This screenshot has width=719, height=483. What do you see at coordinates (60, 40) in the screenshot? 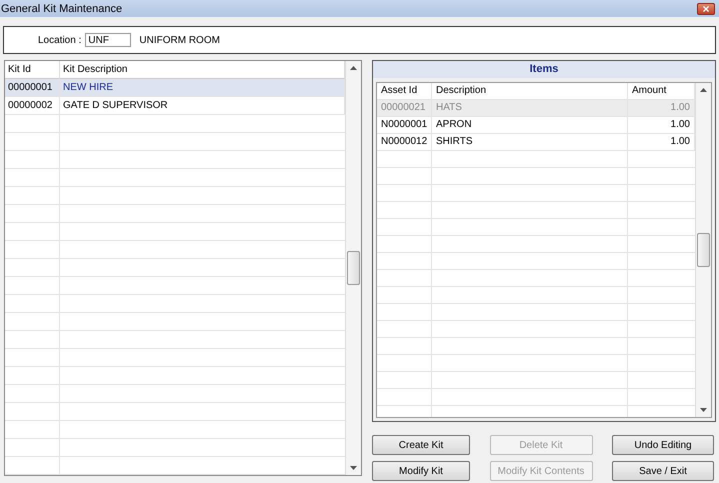
I see `field-label: Location :` at bounding box center [60, 40].